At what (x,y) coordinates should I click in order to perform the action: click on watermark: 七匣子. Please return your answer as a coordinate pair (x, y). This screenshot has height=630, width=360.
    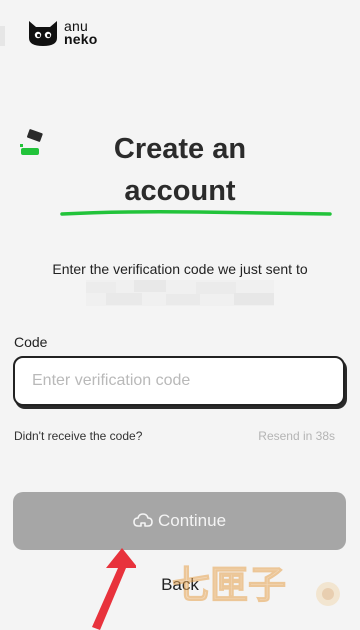
    Looking at the image, I should click on (256, 585).